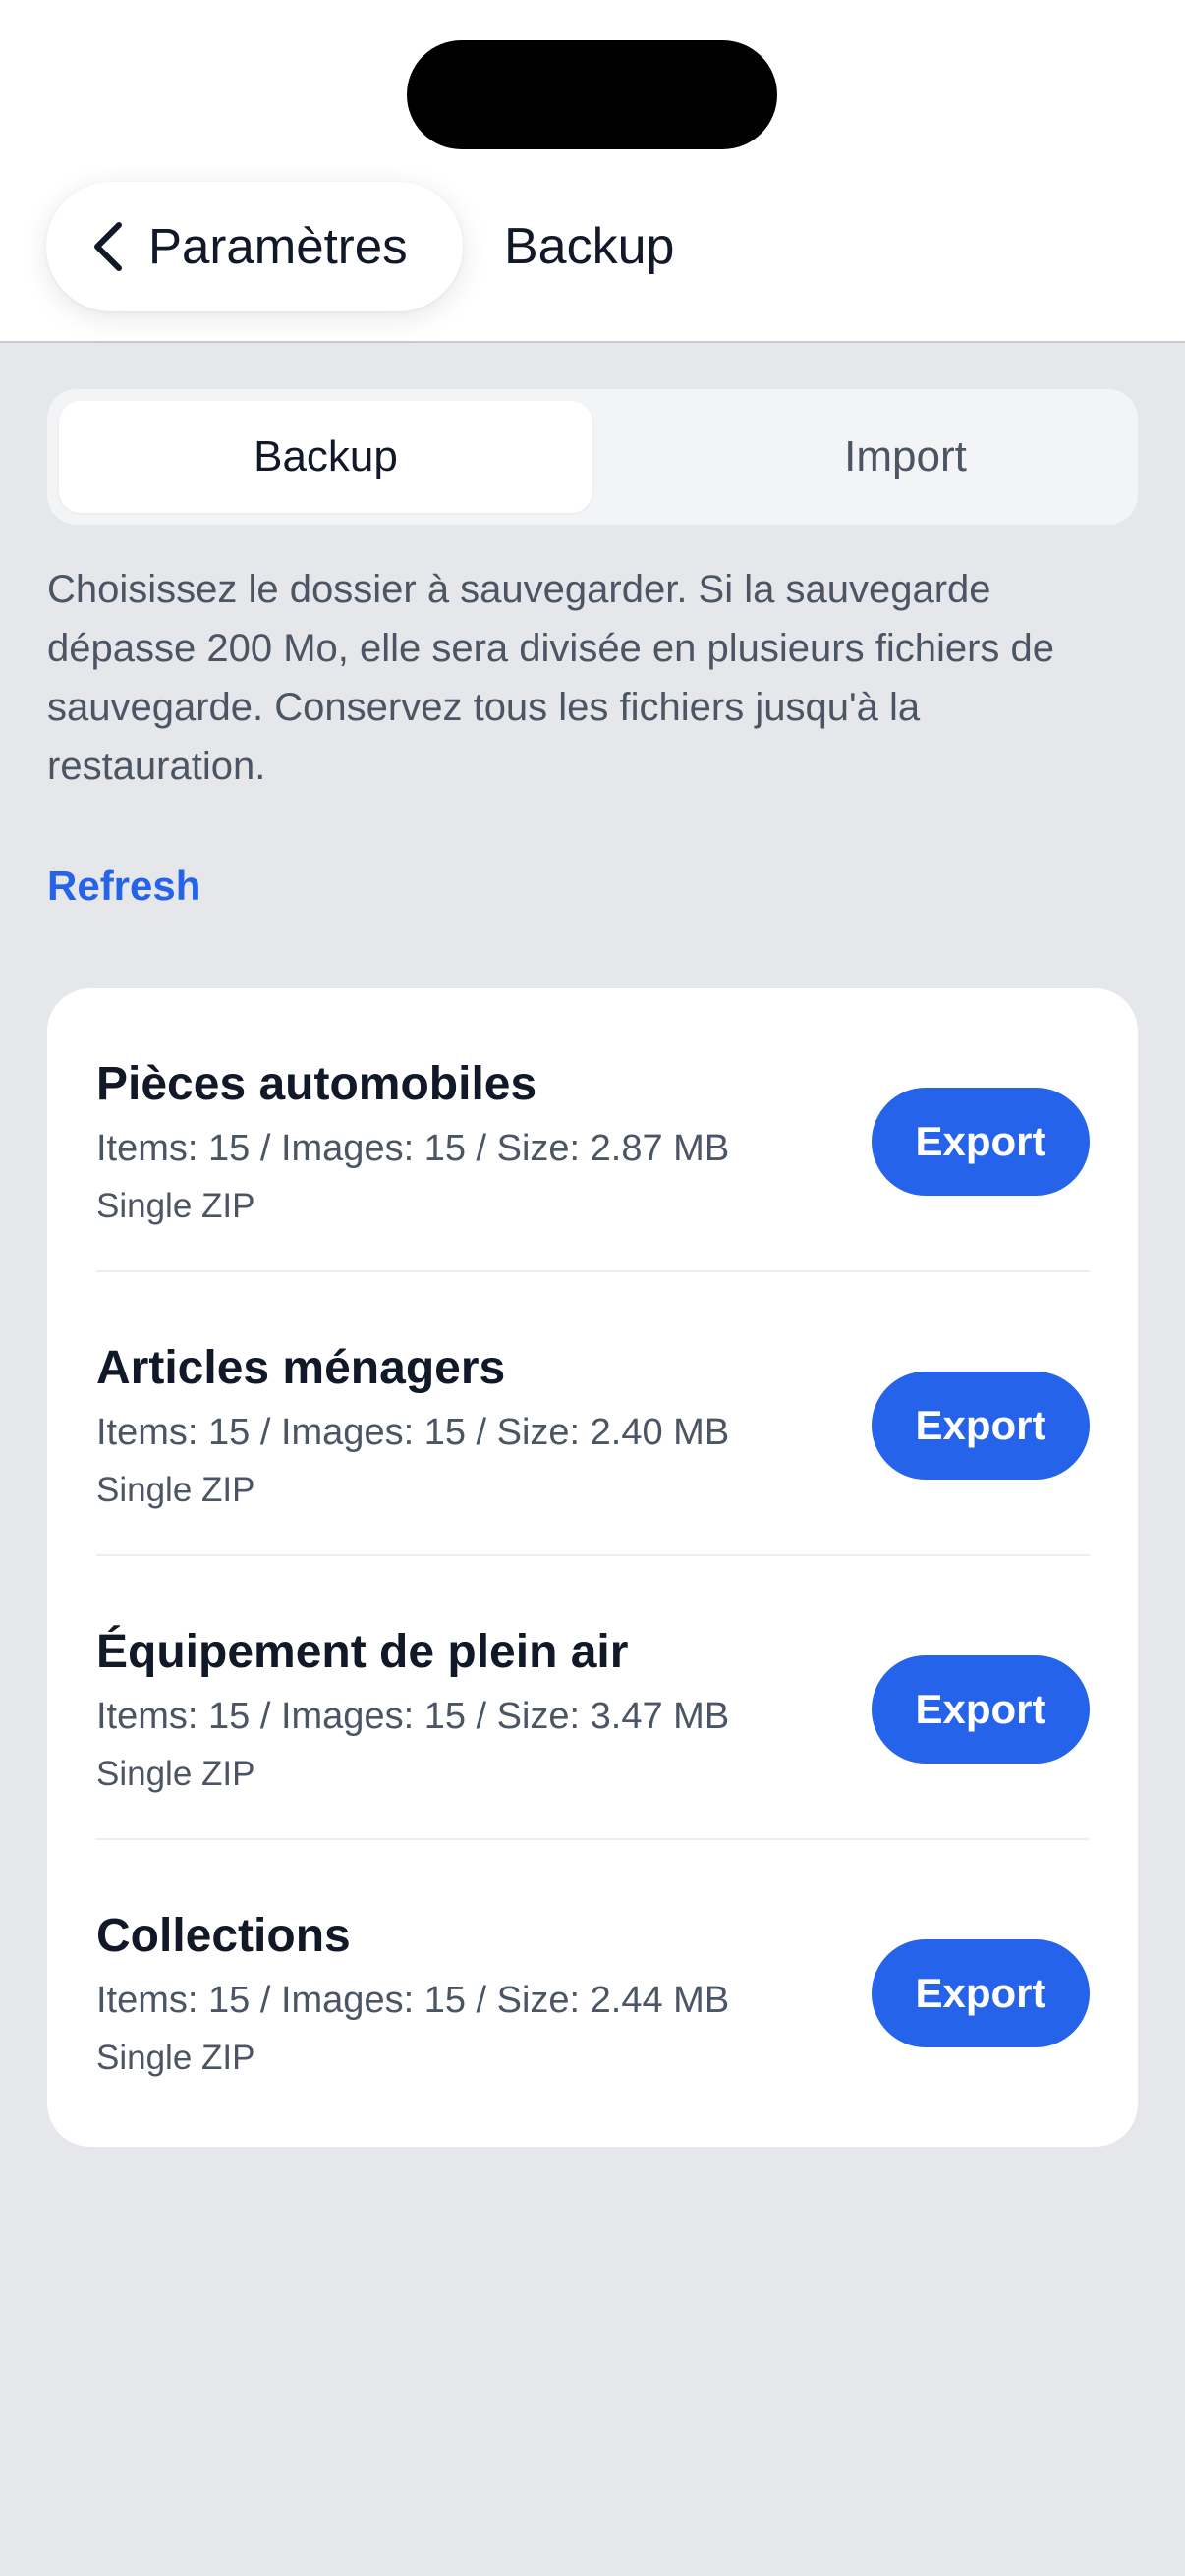 This screenshot has width=1185, height=2576. I want to click on refresh-link: Refresh, so click(124, 886).